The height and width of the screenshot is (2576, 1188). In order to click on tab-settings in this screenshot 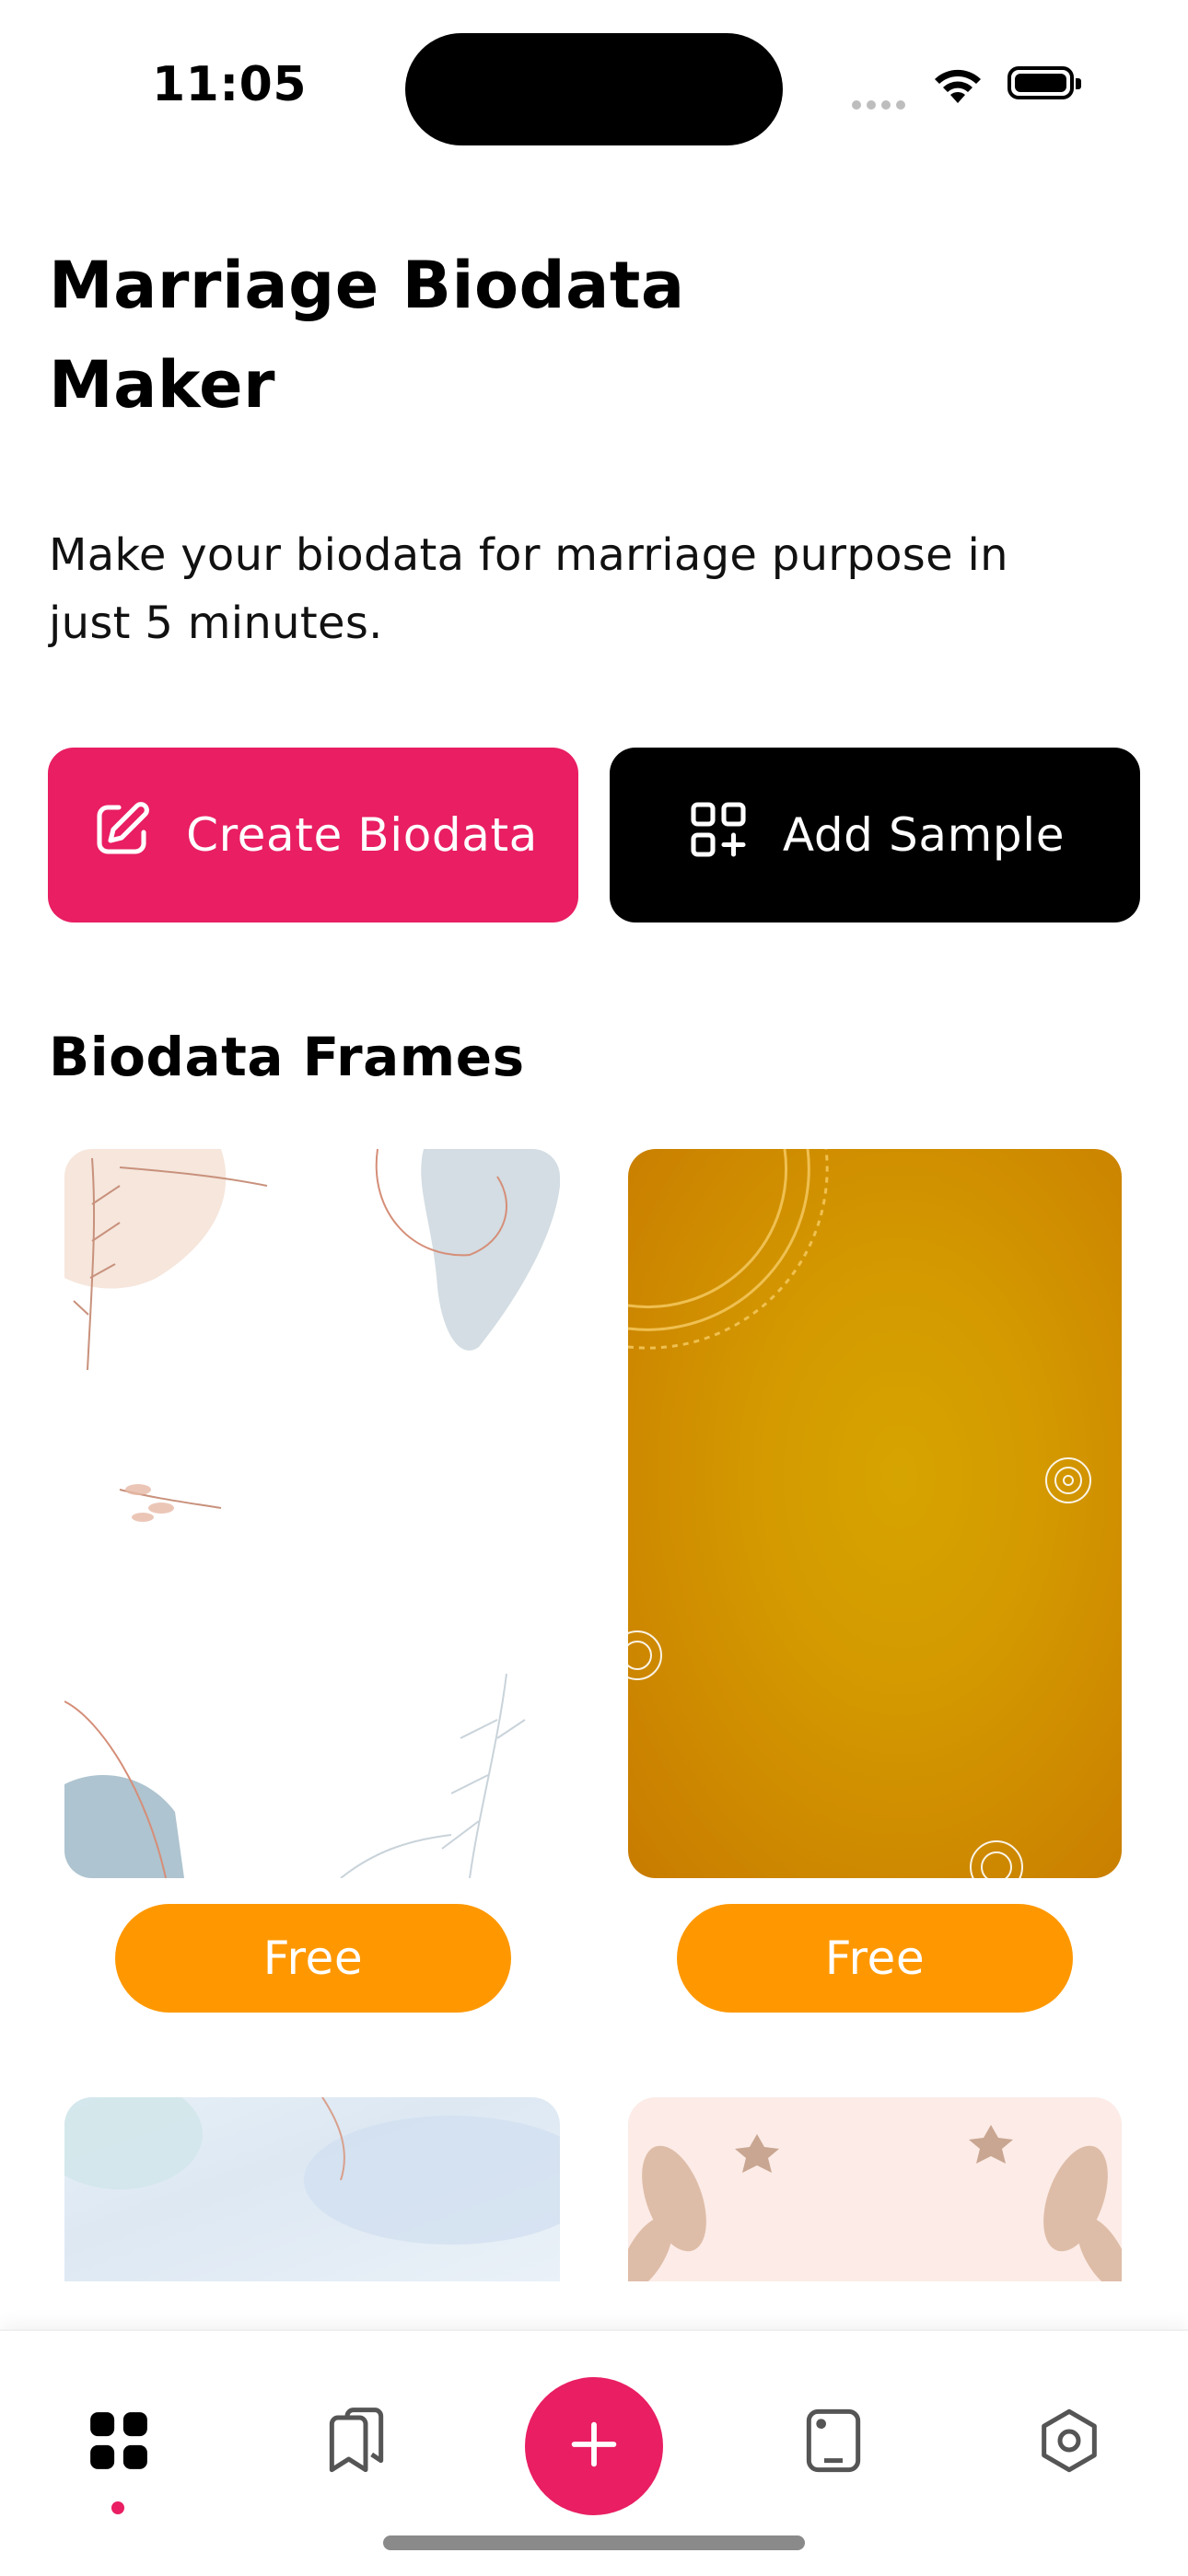, I will do `click(1069, 2442)`.